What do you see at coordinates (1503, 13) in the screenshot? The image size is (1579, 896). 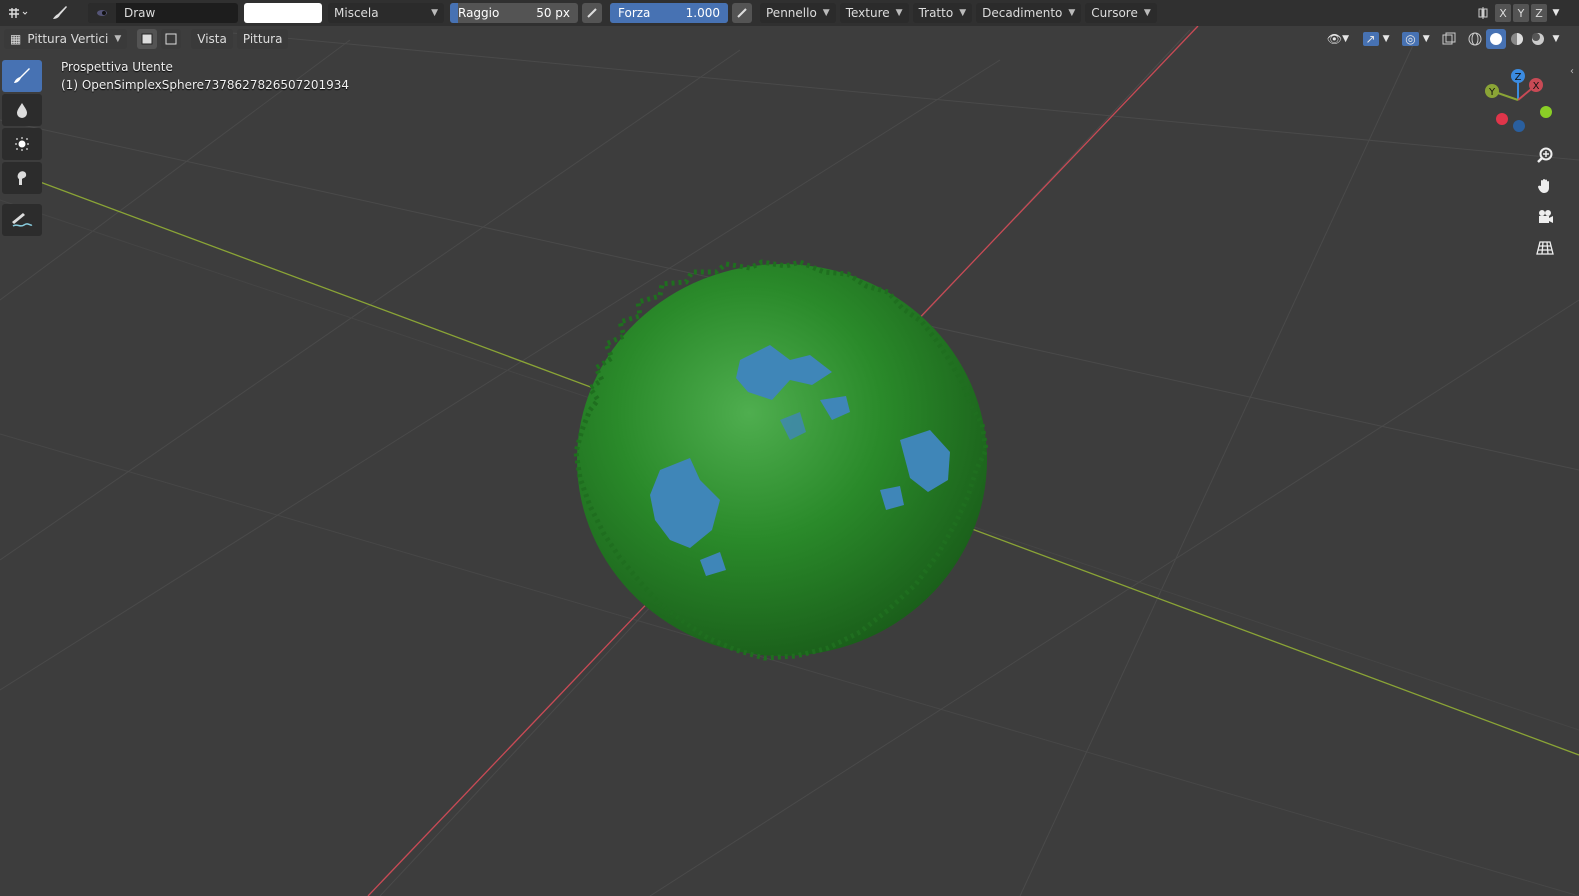 I see `axis-x-toggle: X` at bounding box center [1503, 13].